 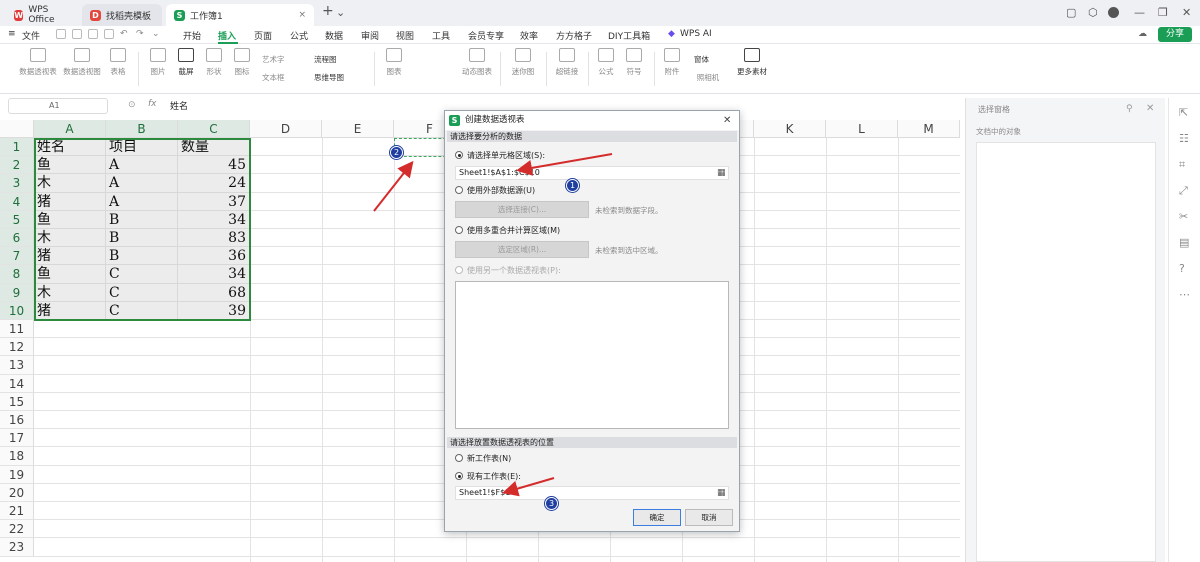 I want to click on annotation-arrows, so click(x=493, y=325).